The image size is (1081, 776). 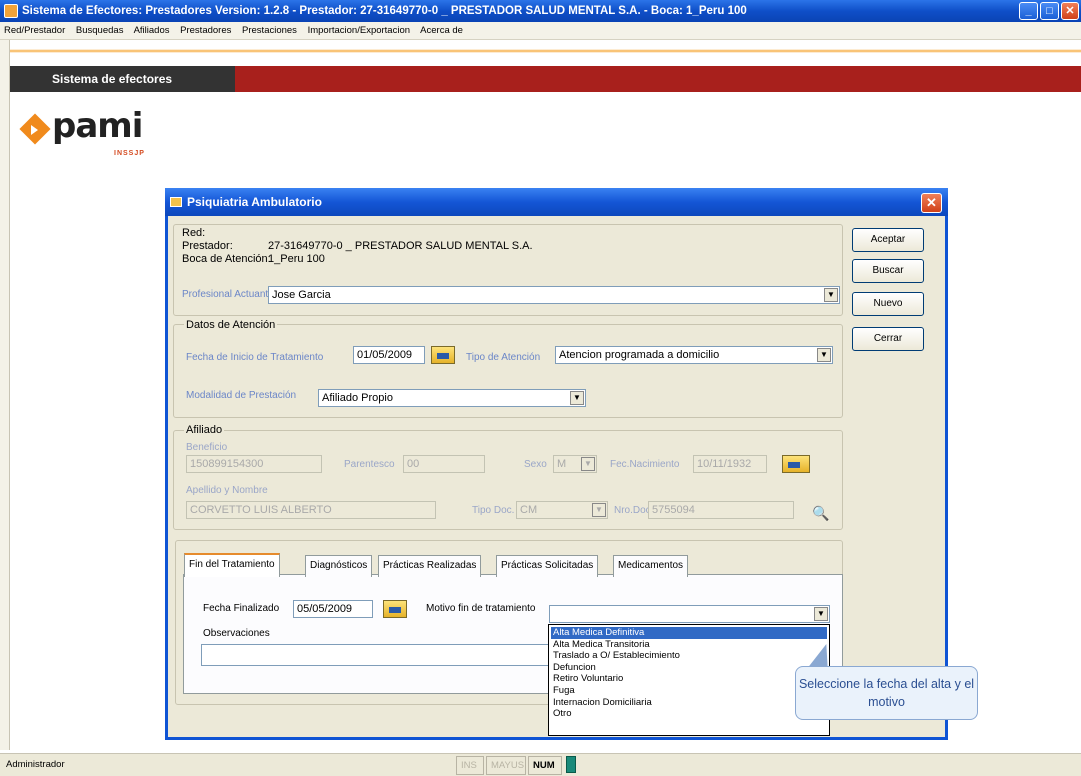 What do you see at coordinates (227, 490) in the screenshot?
I see `apellido-label: Apellido y Nombre` at bounding box center [227, 490].